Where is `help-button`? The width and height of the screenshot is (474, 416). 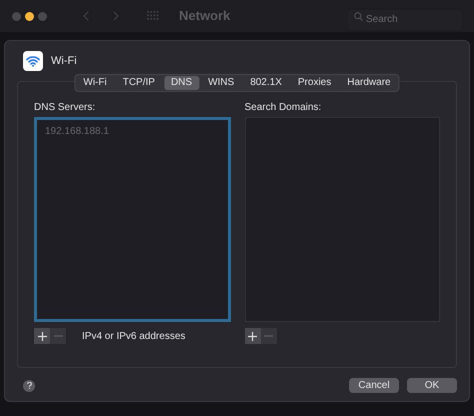 help-button is located at coordinates (29, 386).